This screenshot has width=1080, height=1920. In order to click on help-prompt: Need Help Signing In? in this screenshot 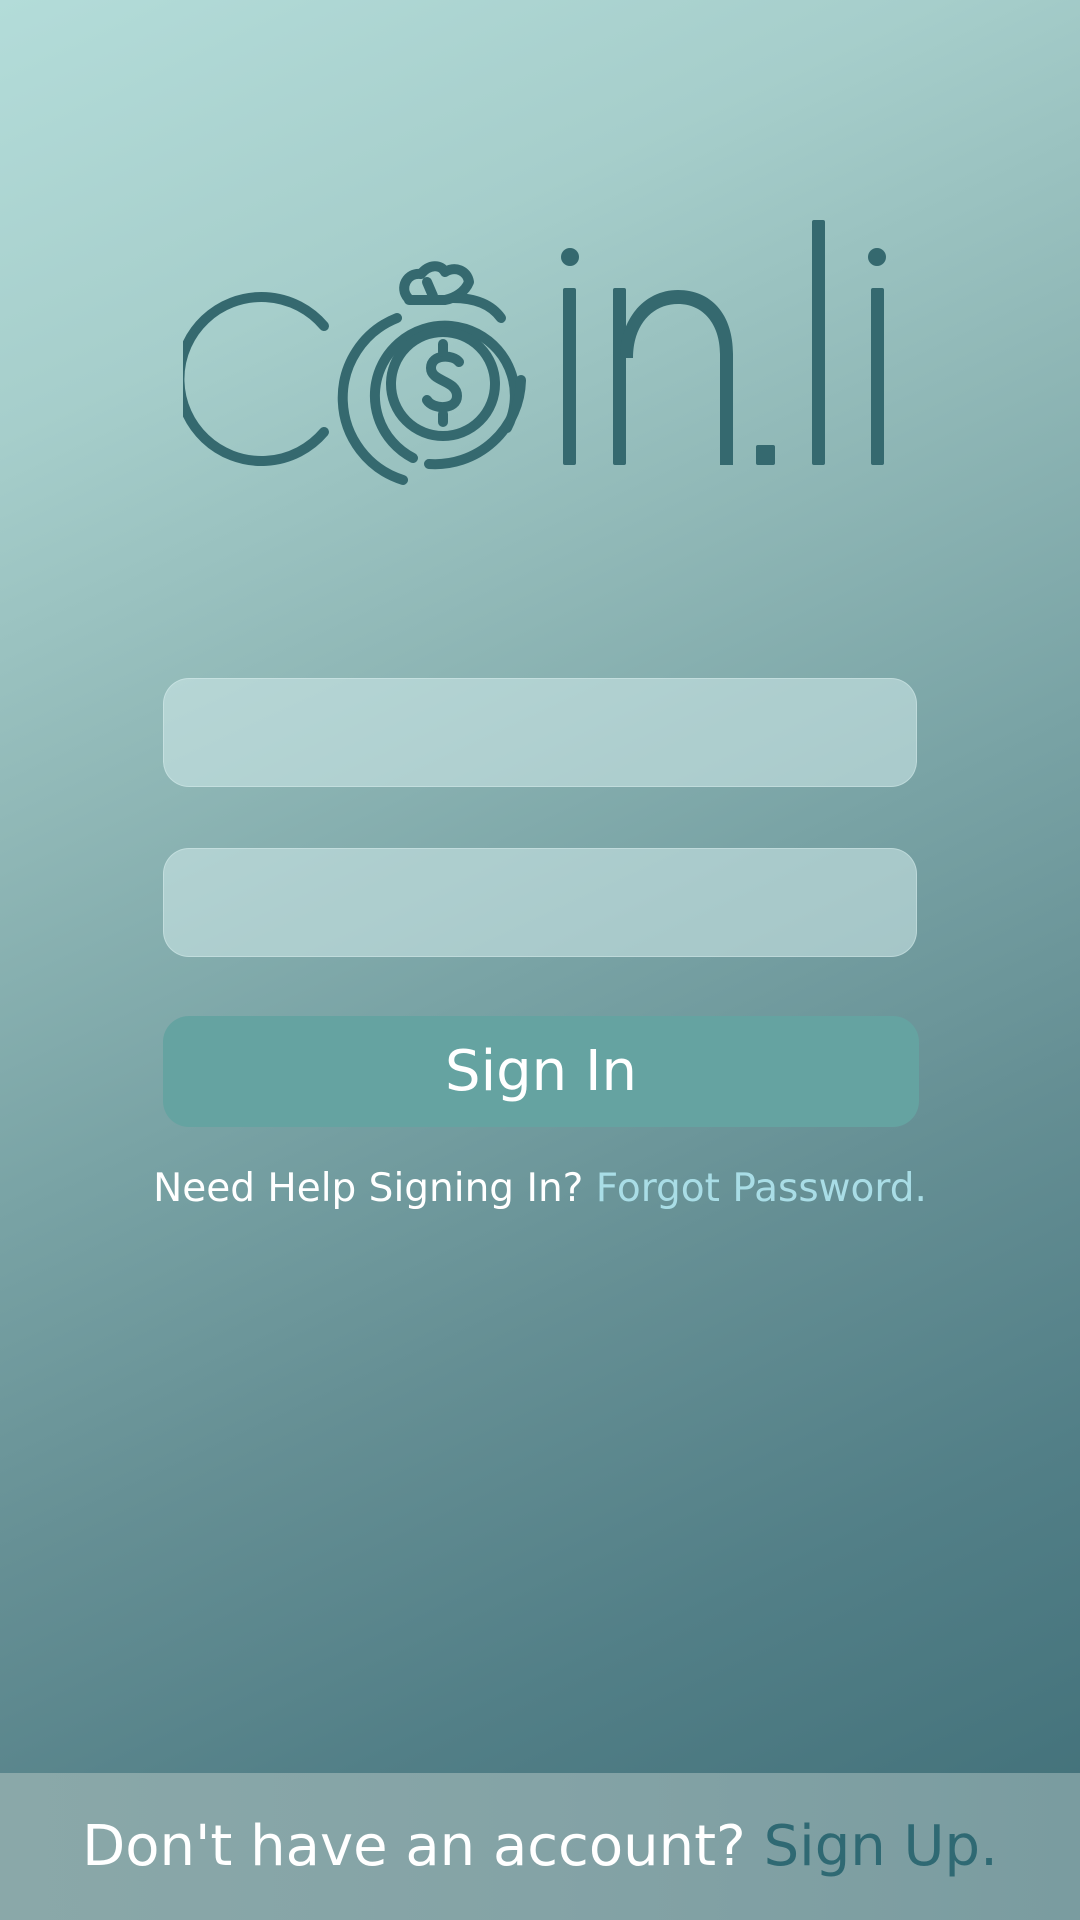, I will do `click(368, 1188)`.